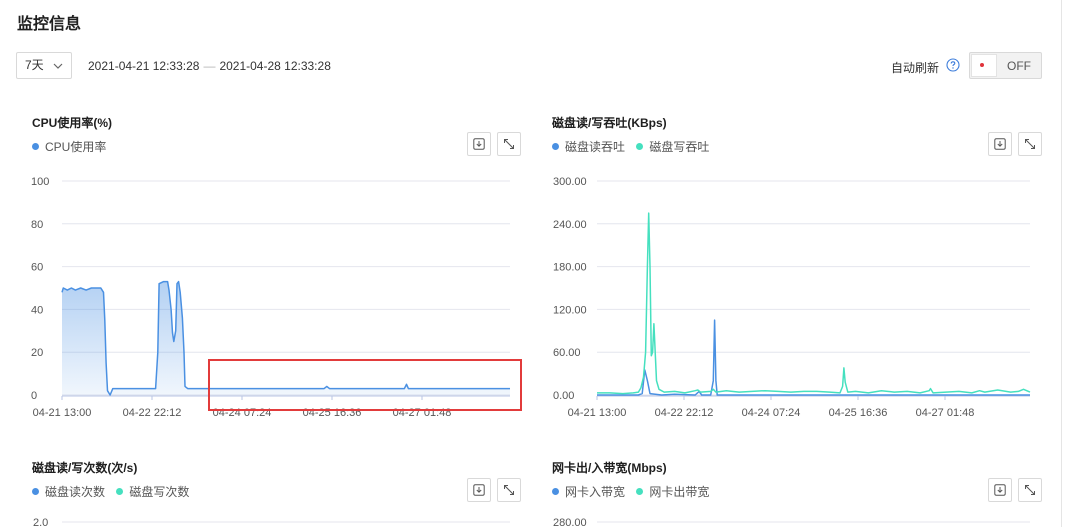 This screenshot has width=1068, height=527. I want to click on time-range-start: 2021-04-21 12:33:28, so click(144, 66).